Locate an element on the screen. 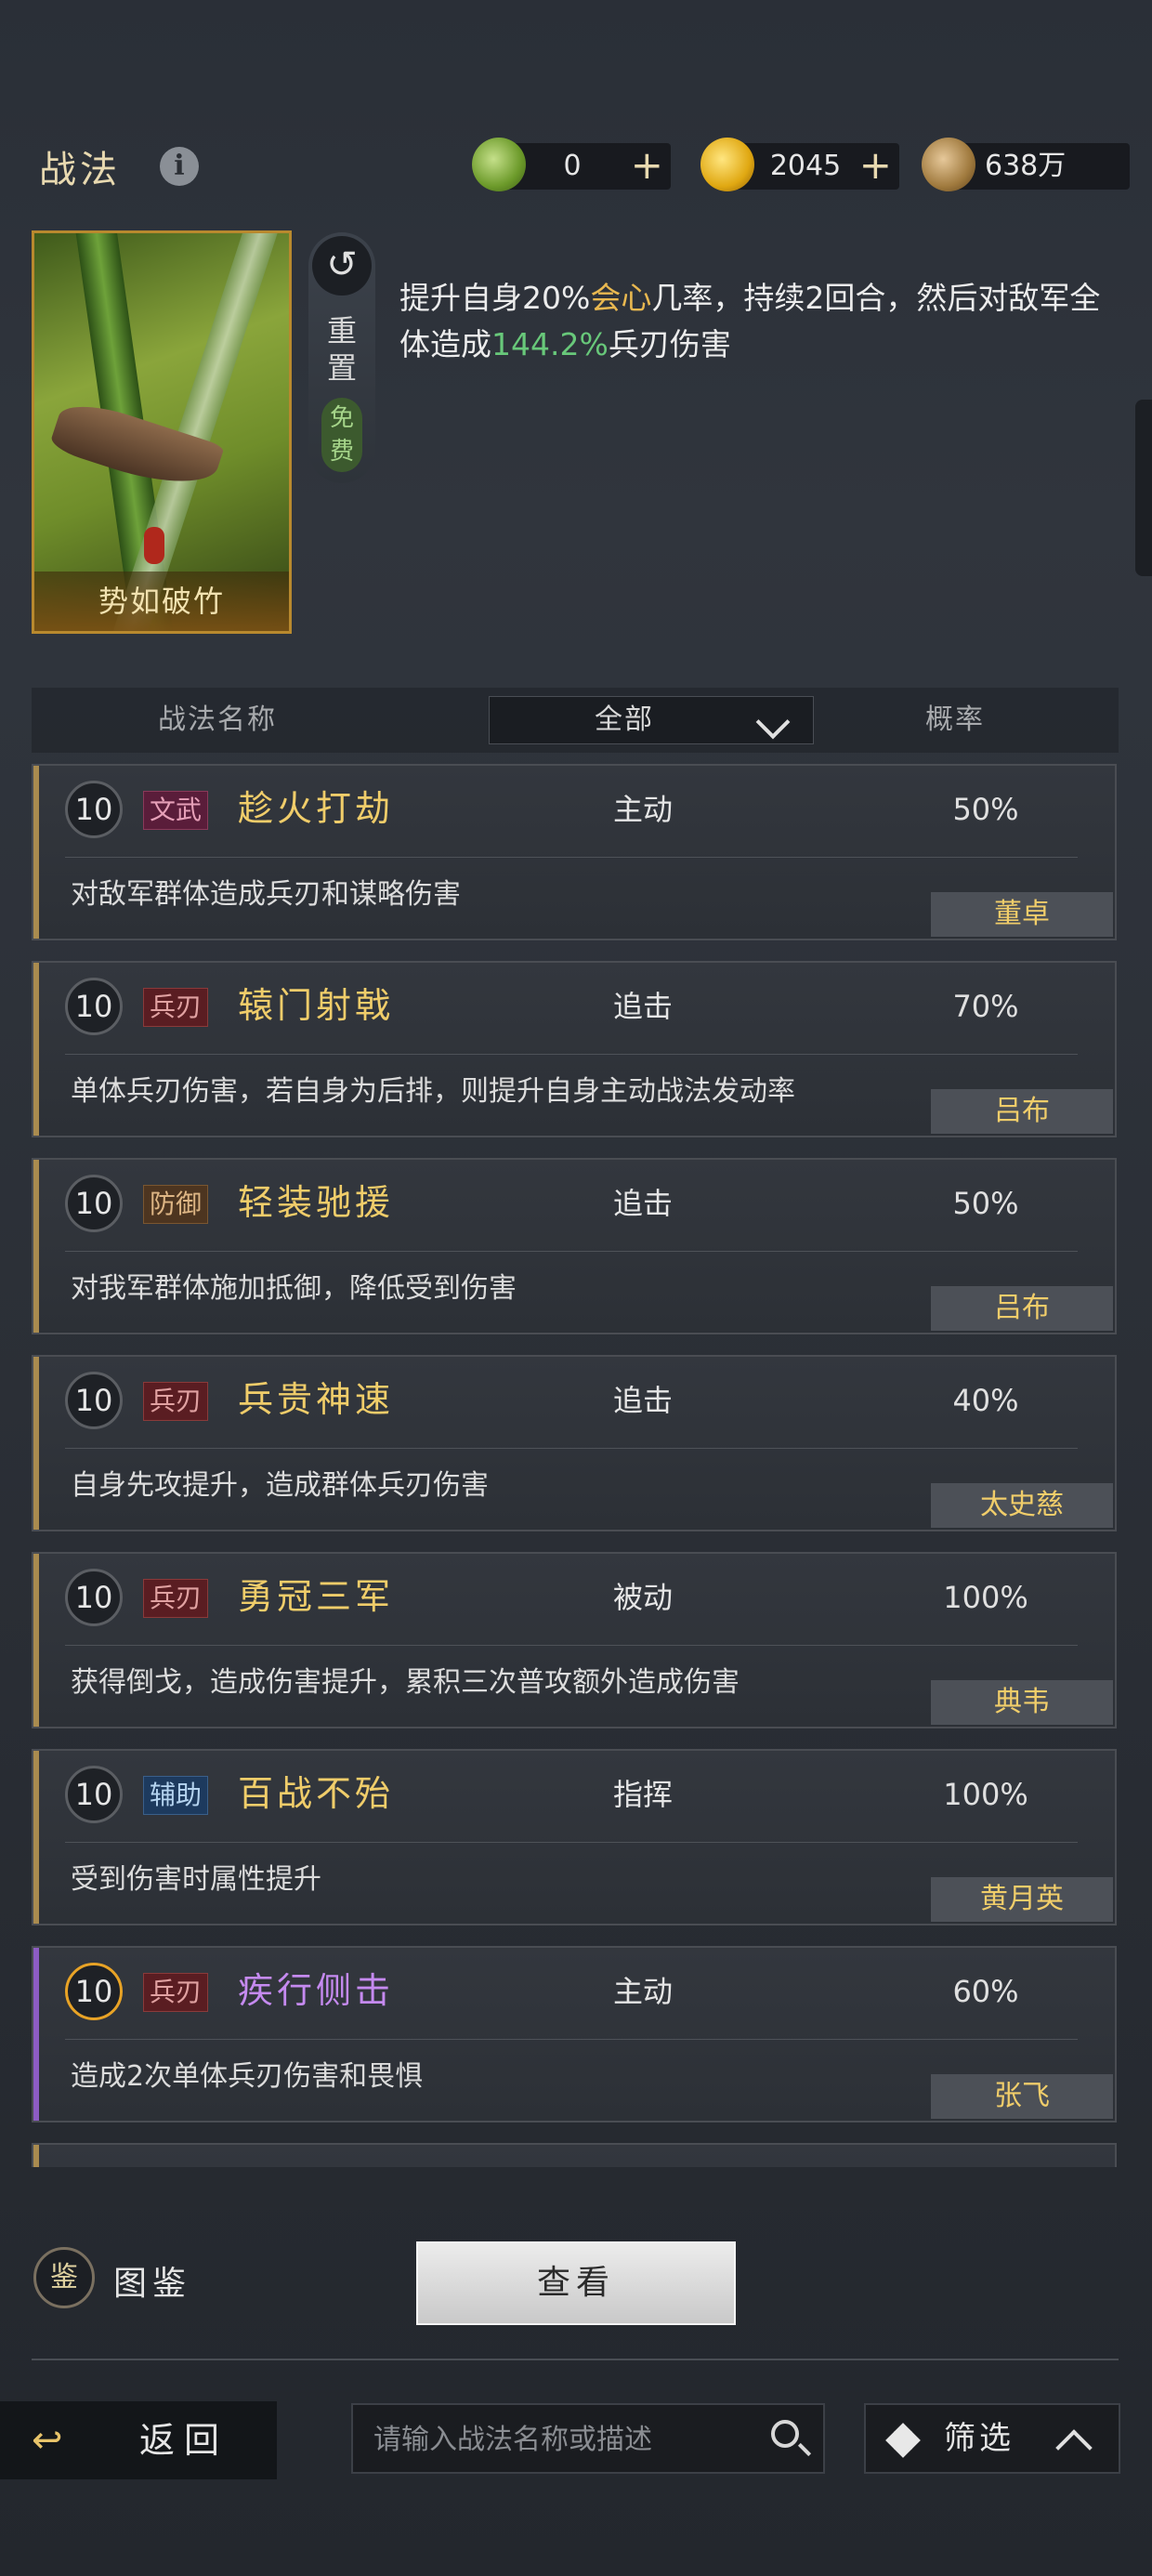 The height and width of the screenshot is (2576, 1152). column-header-rate: 概率 is located at coordinates (955, 719).